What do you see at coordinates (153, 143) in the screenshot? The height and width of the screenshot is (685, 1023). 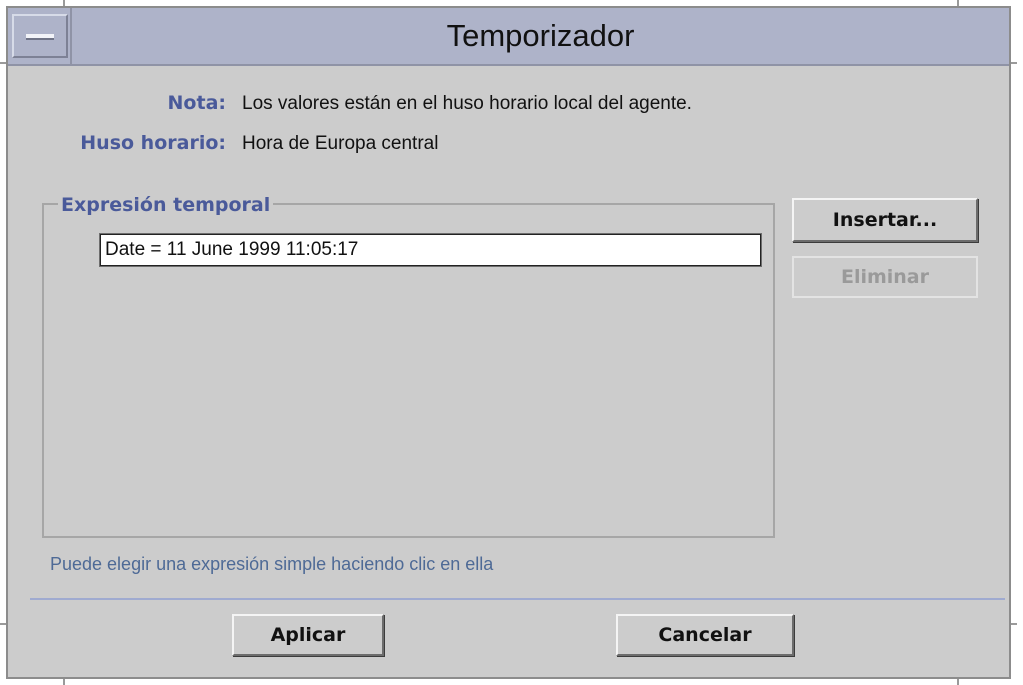 I see `timezone-label: Huso horario:` at bounding box center [153, 143].